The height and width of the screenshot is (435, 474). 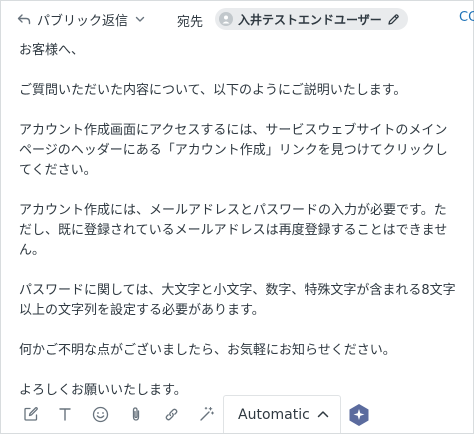 What do you see at coordinates (466, 17) in the screenshot?
I see `cc-link: CC` at bounding box center [466, 17].